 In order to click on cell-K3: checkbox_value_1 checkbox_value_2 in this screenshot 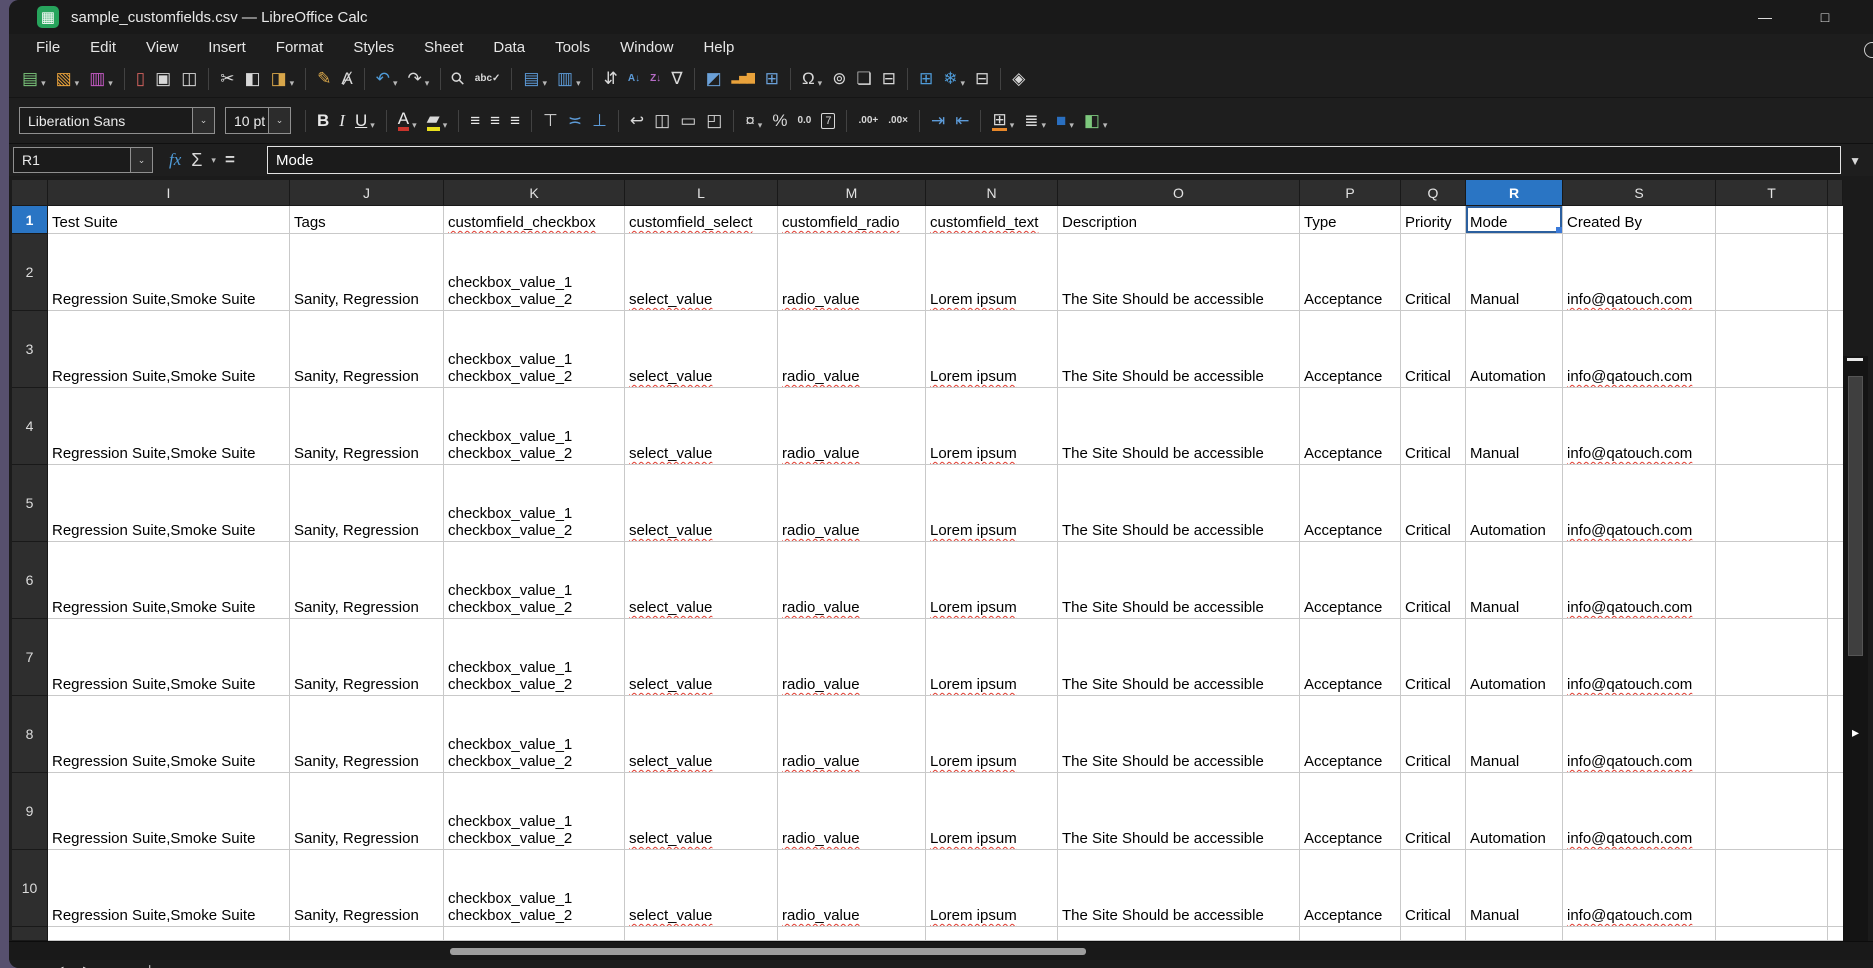, I will do `click(534, 349)`.